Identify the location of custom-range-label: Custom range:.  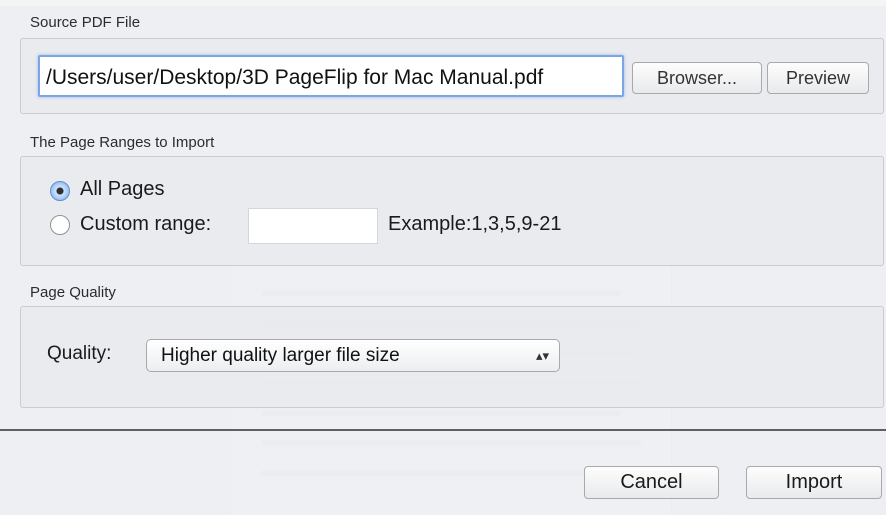
(146, 224).